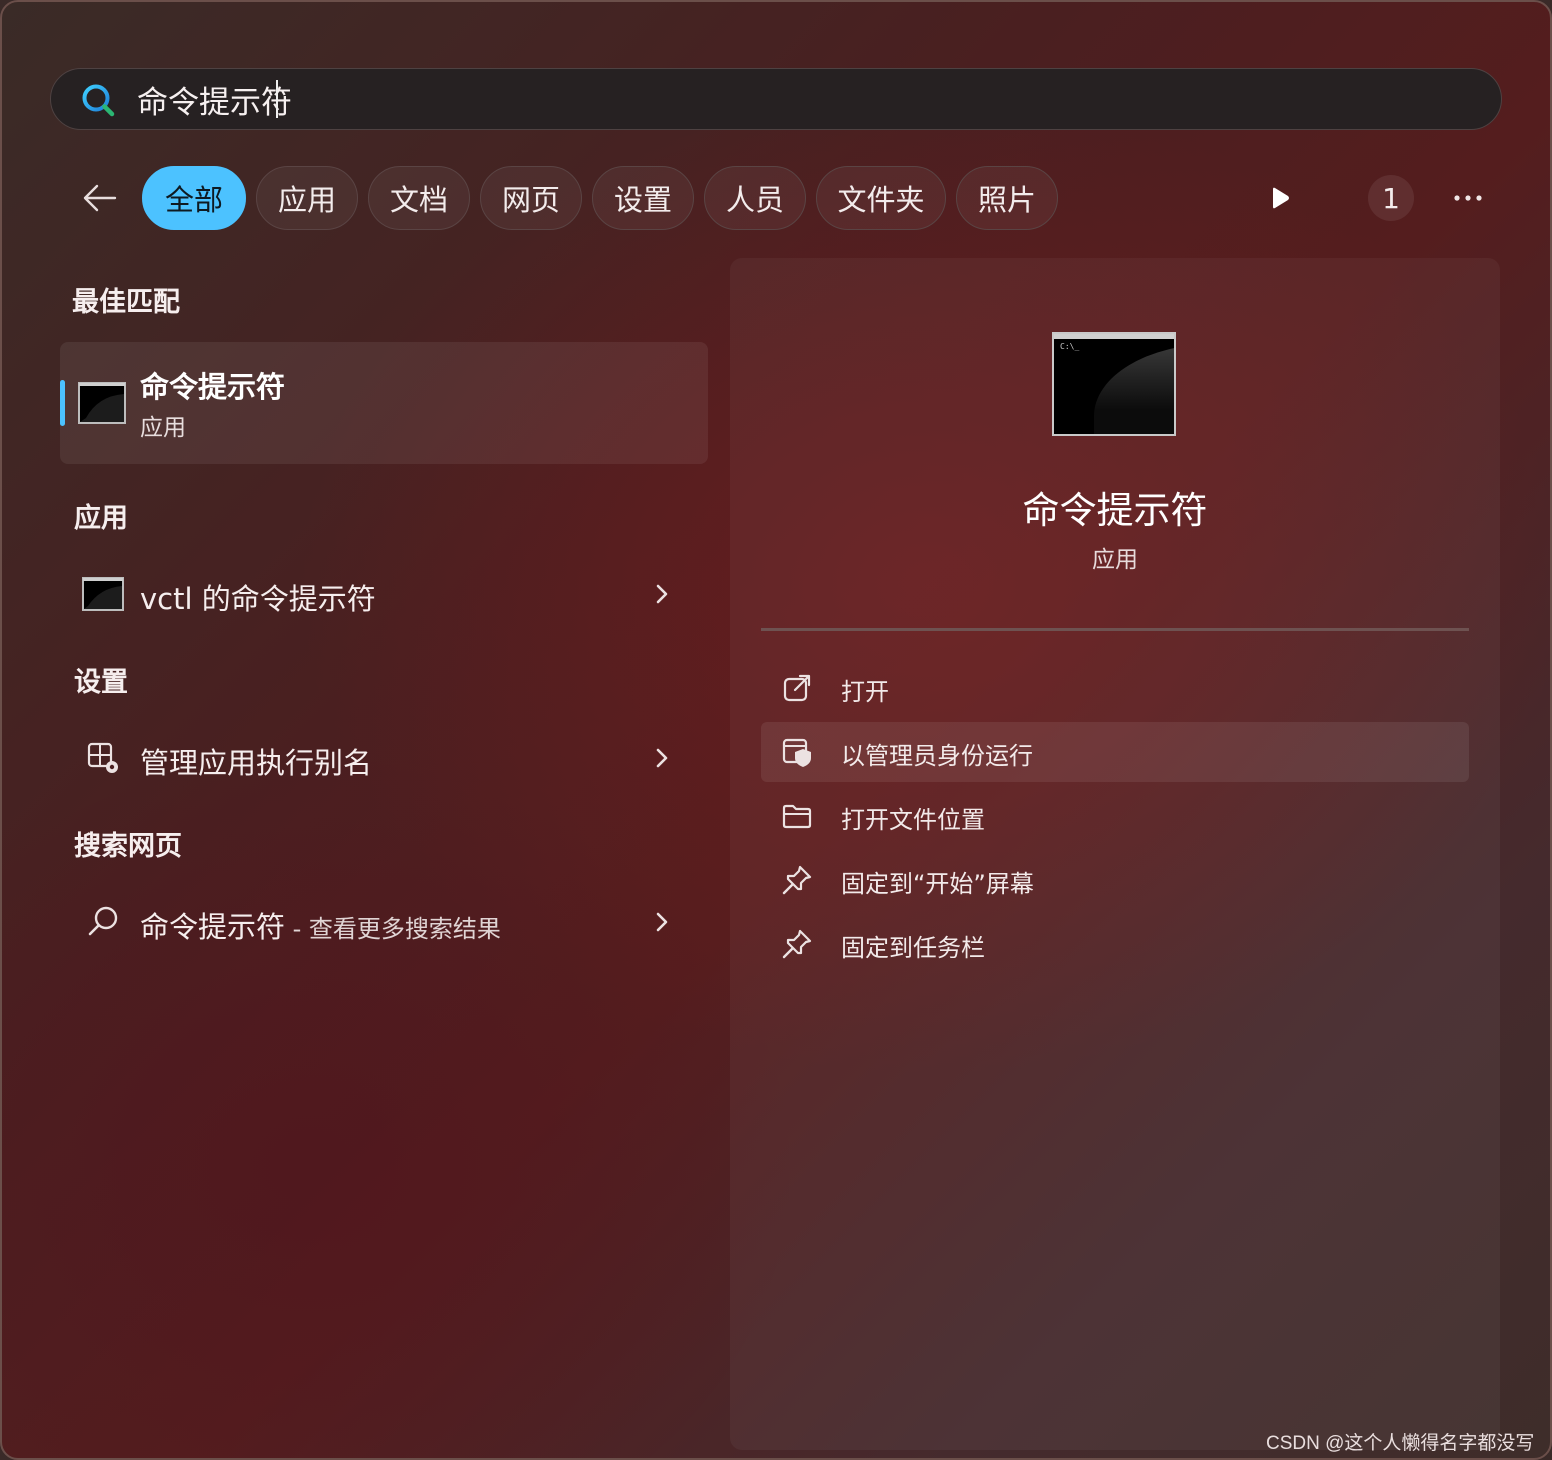 The height and width of the screenshot is (1460, 1552). I want to click on search-bar, so click(776, 99).